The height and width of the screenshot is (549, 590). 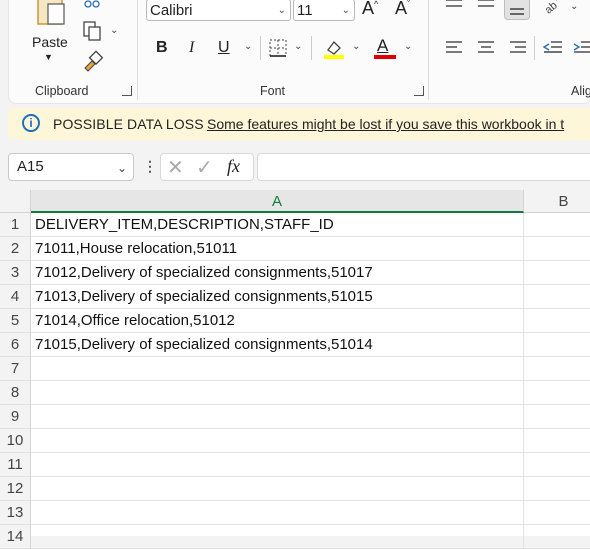 What do you see at coordinates (486, 48) in the screenshot?
I see `align-center-icon` at bounding box center [486, 48].